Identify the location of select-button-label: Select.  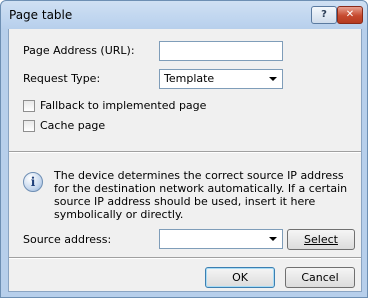
(321, 239).